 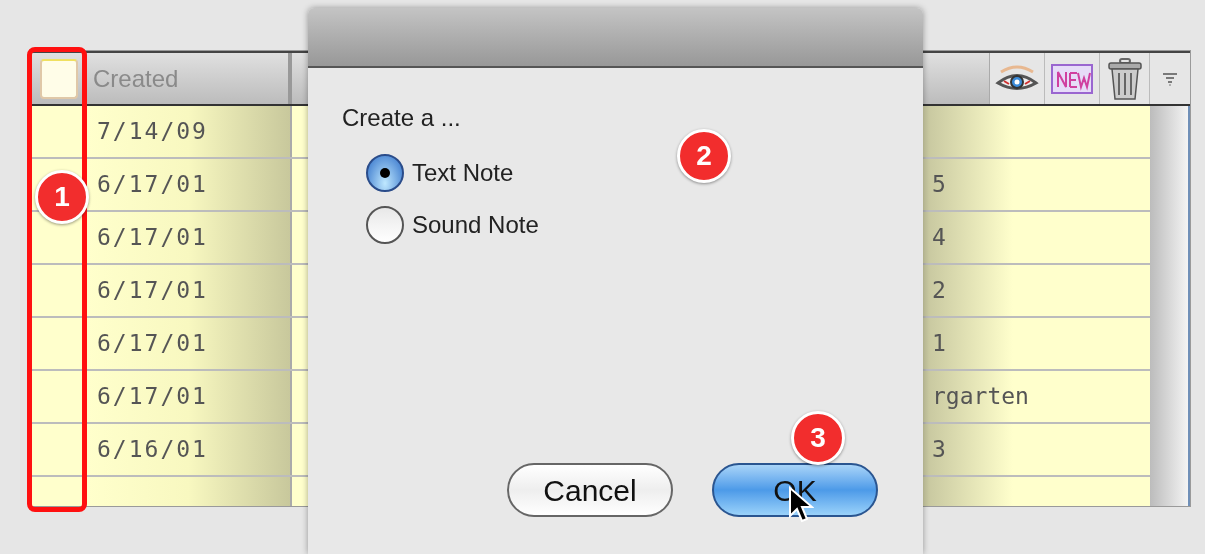 I want to click on date-cell: 6/16/01, so click(x=189, y=449).